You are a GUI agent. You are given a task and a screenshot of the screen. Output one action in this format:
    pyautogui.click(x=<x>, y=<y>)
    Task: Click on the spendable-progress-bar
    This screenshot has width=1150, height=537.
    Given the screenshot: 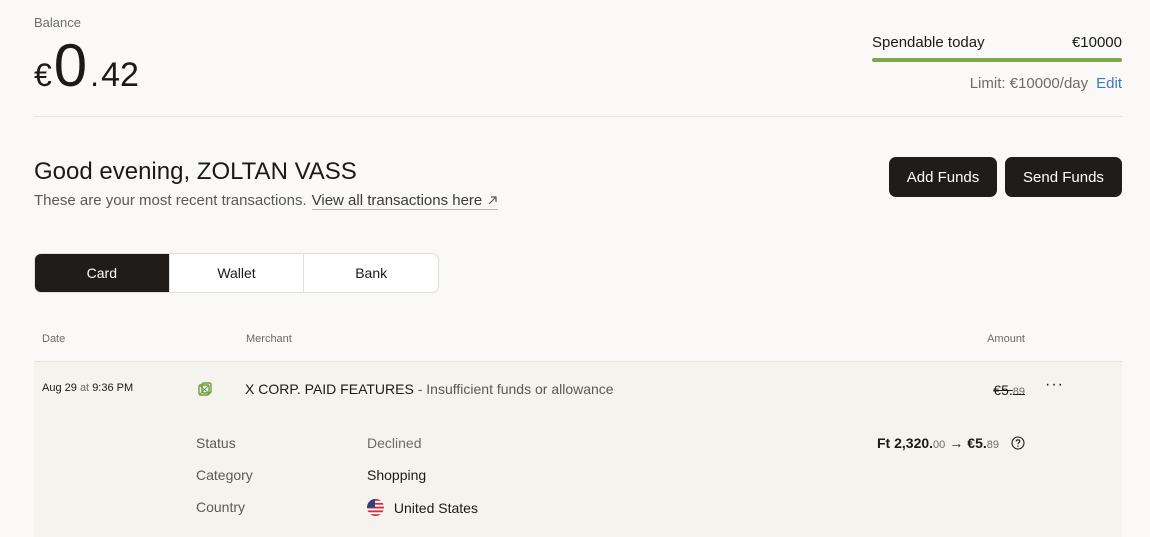 What is the action you would take?
    pyautogui.click(x=997, y=60)
    